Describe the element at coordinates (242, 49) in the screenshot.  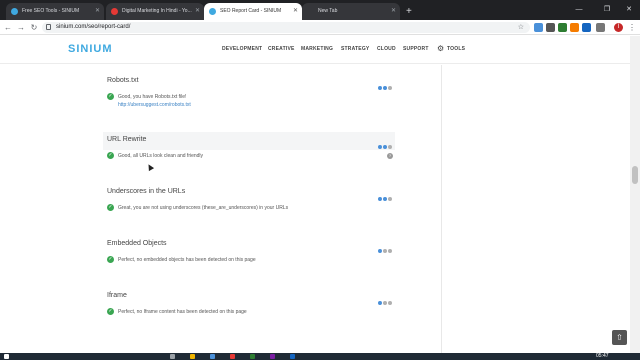
I see `nav-development: DEVELOPMENT` at that location.